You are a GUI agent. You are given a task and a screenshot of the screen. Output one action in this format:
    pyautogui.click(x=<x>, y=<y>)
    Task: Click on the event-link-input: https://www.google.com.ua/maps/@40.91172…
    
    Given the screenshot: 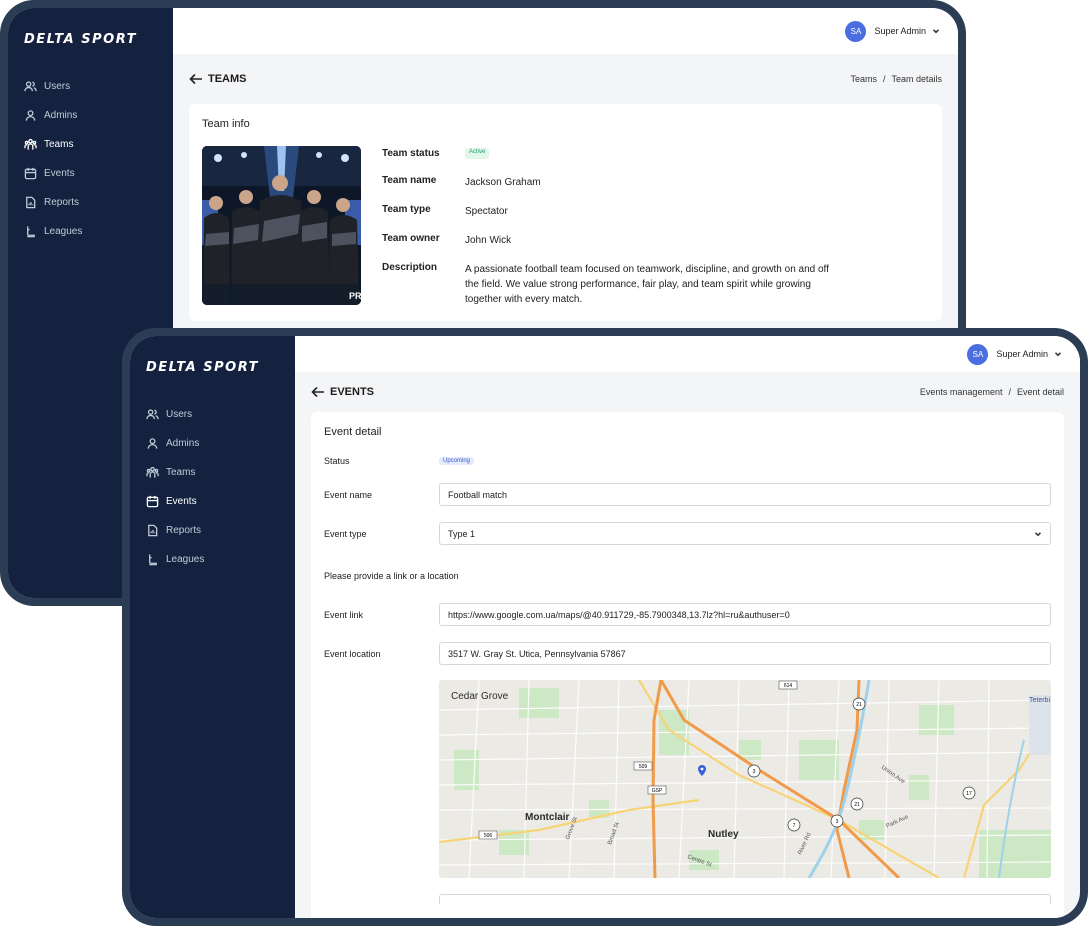 What is the action you would take?
    pyautogui.click(x=745, y=614)
    